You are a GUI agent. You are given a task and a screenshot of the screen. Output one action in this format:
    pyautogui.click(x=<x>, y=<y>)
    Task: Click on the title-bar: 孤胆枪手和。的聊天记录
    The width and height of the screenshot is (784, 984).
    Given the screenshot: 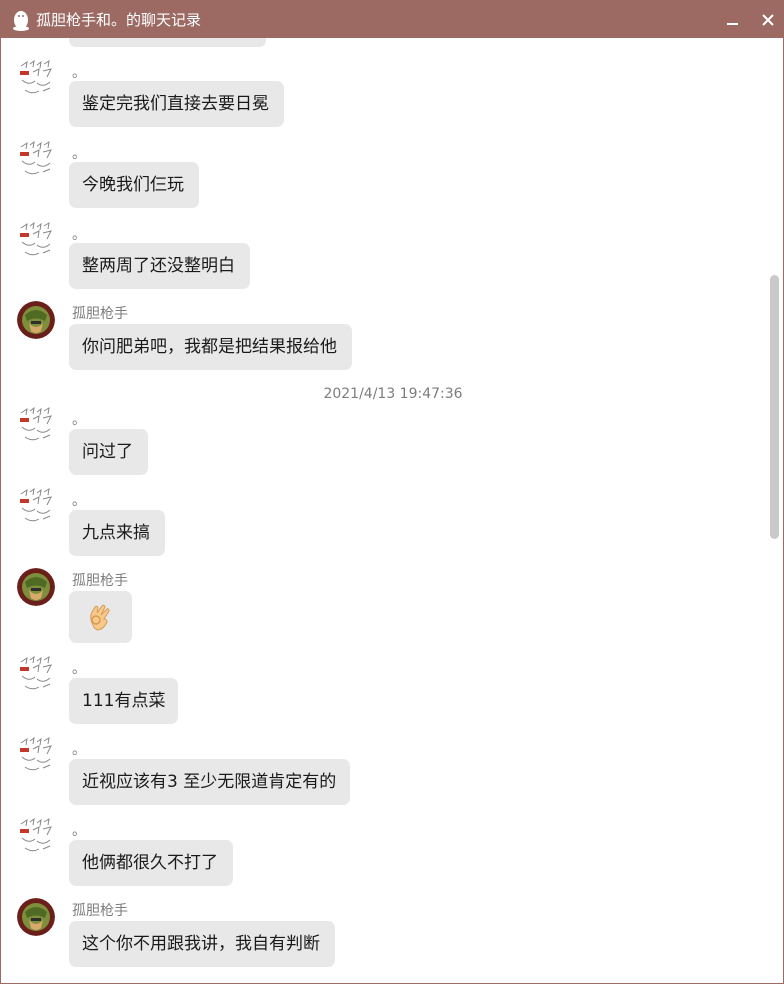 What is the action you would take?
    pyautogui.click(x=392, y=19)
    